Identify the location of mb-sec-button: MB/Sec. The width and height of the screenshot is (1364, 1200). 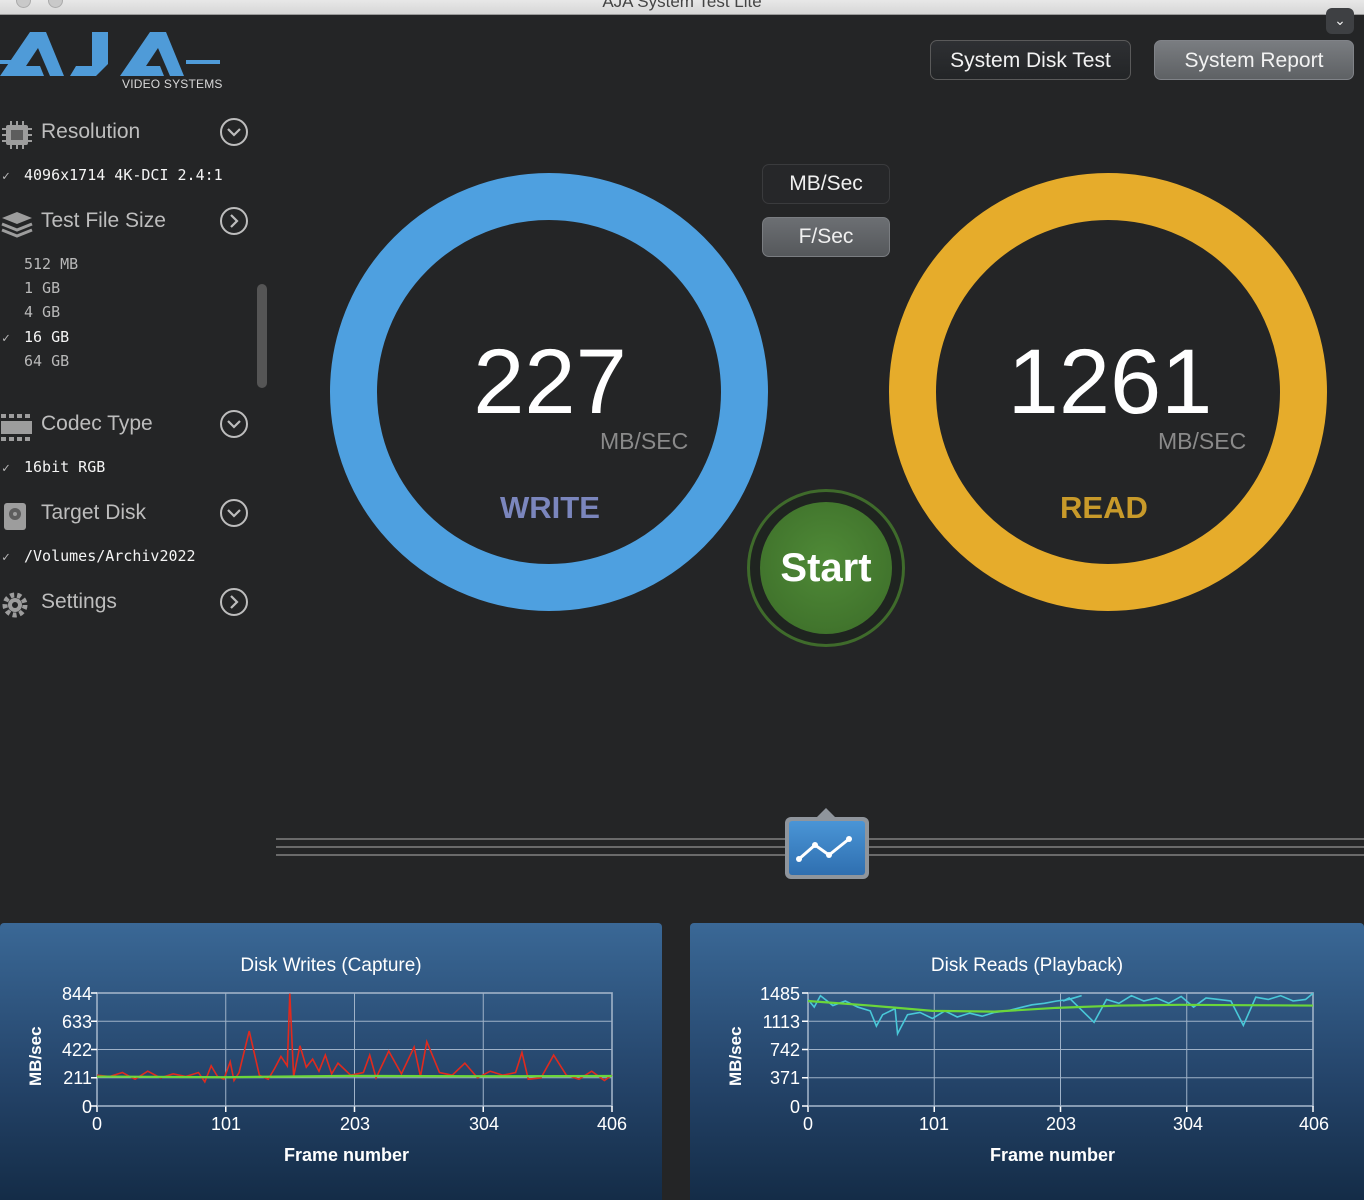
(826, 184).